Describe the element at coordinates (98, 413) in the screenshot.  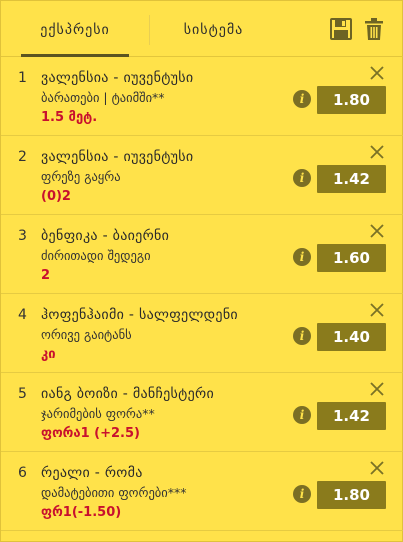
I see `bet-market: ჯარიმების ფორა**` at that location.